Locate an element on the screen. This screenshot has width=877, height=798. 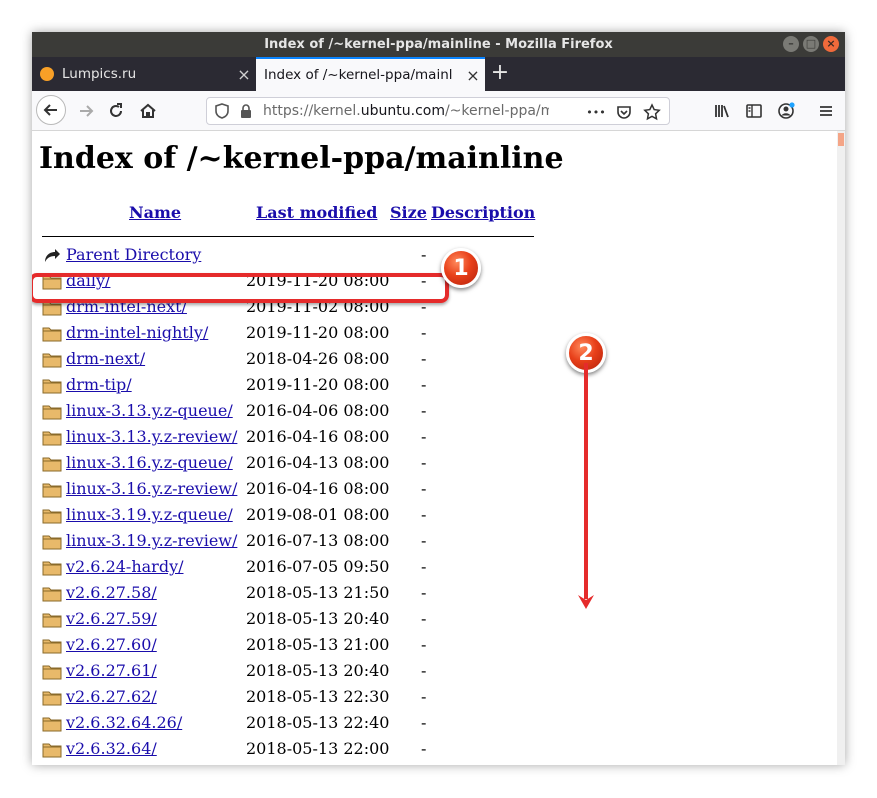
directory-link: v2.6.27.62/ is located at coordinates (111, 696).